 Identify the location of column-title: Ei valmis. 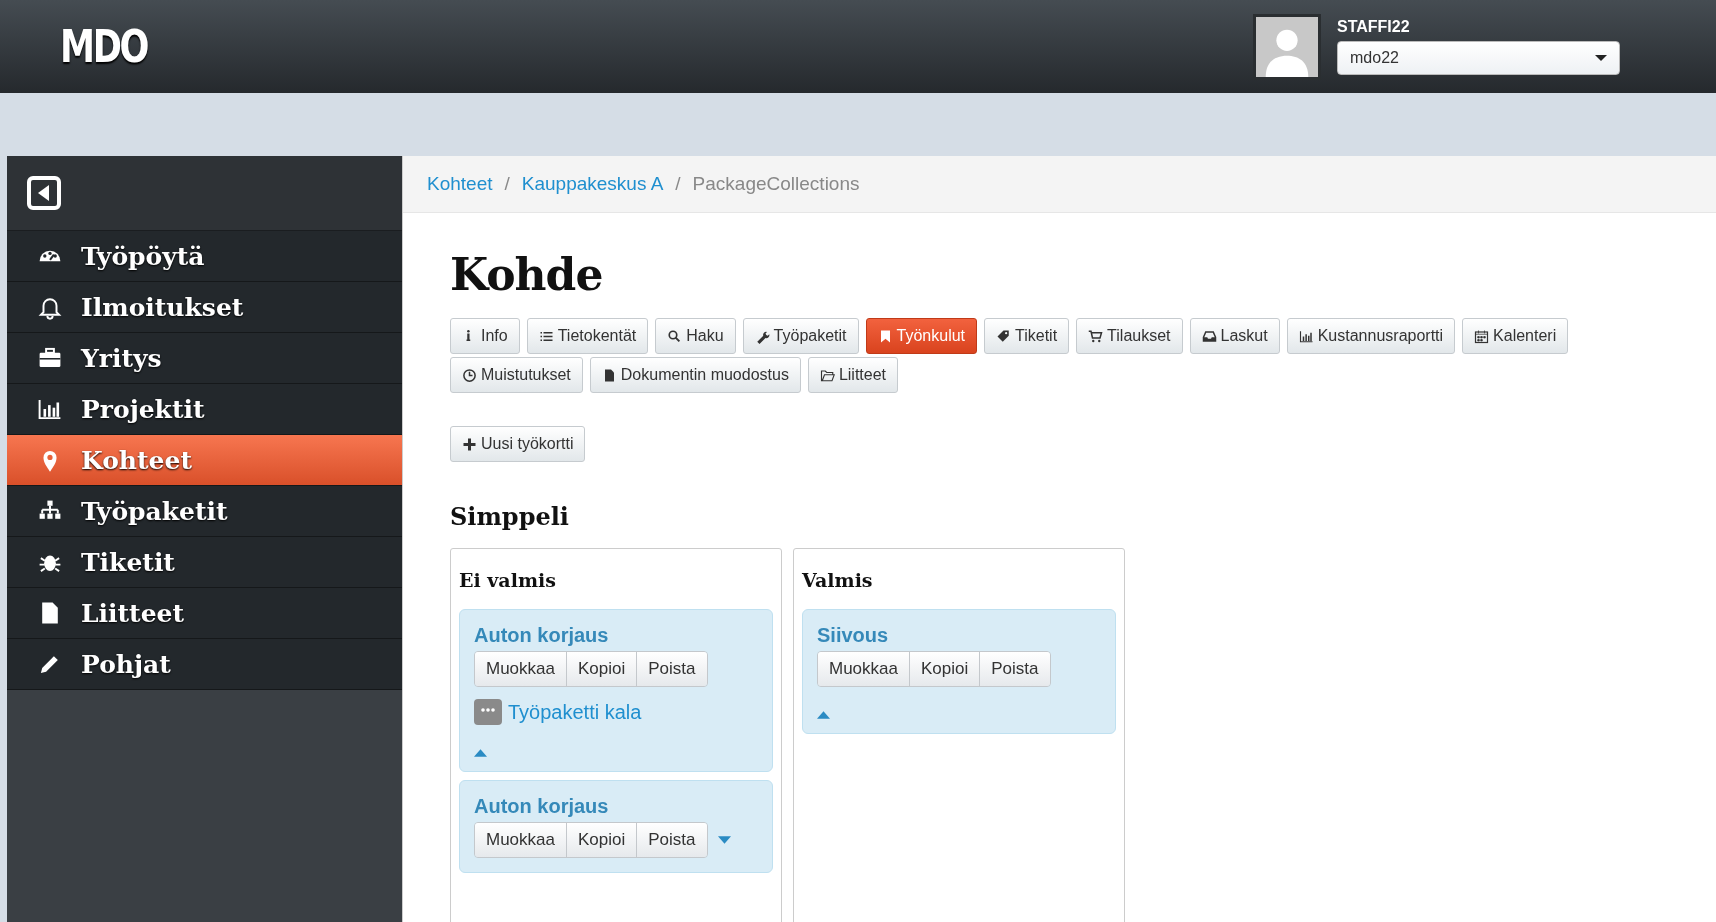
(508, 580).